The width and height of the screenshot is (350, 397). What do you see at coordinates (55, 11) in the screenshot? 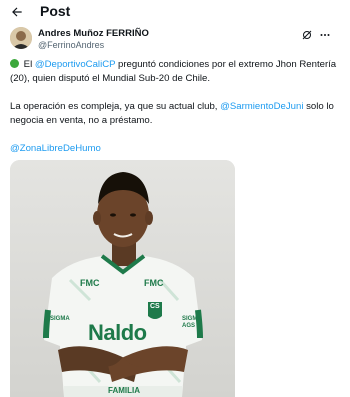
I see `page-title: Post` at bounding box center [55, 11].